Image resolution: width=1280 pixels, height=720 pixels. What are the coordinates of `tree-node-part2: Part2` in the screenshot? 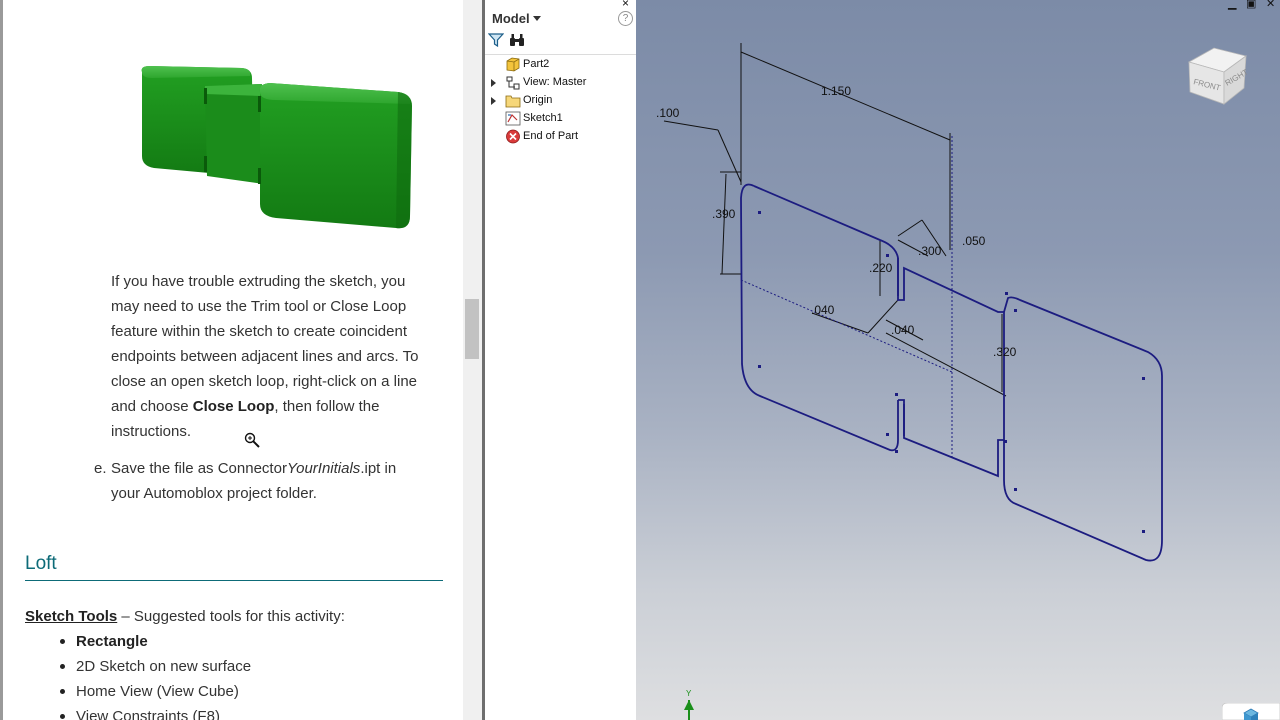 It's located at (560, 65).